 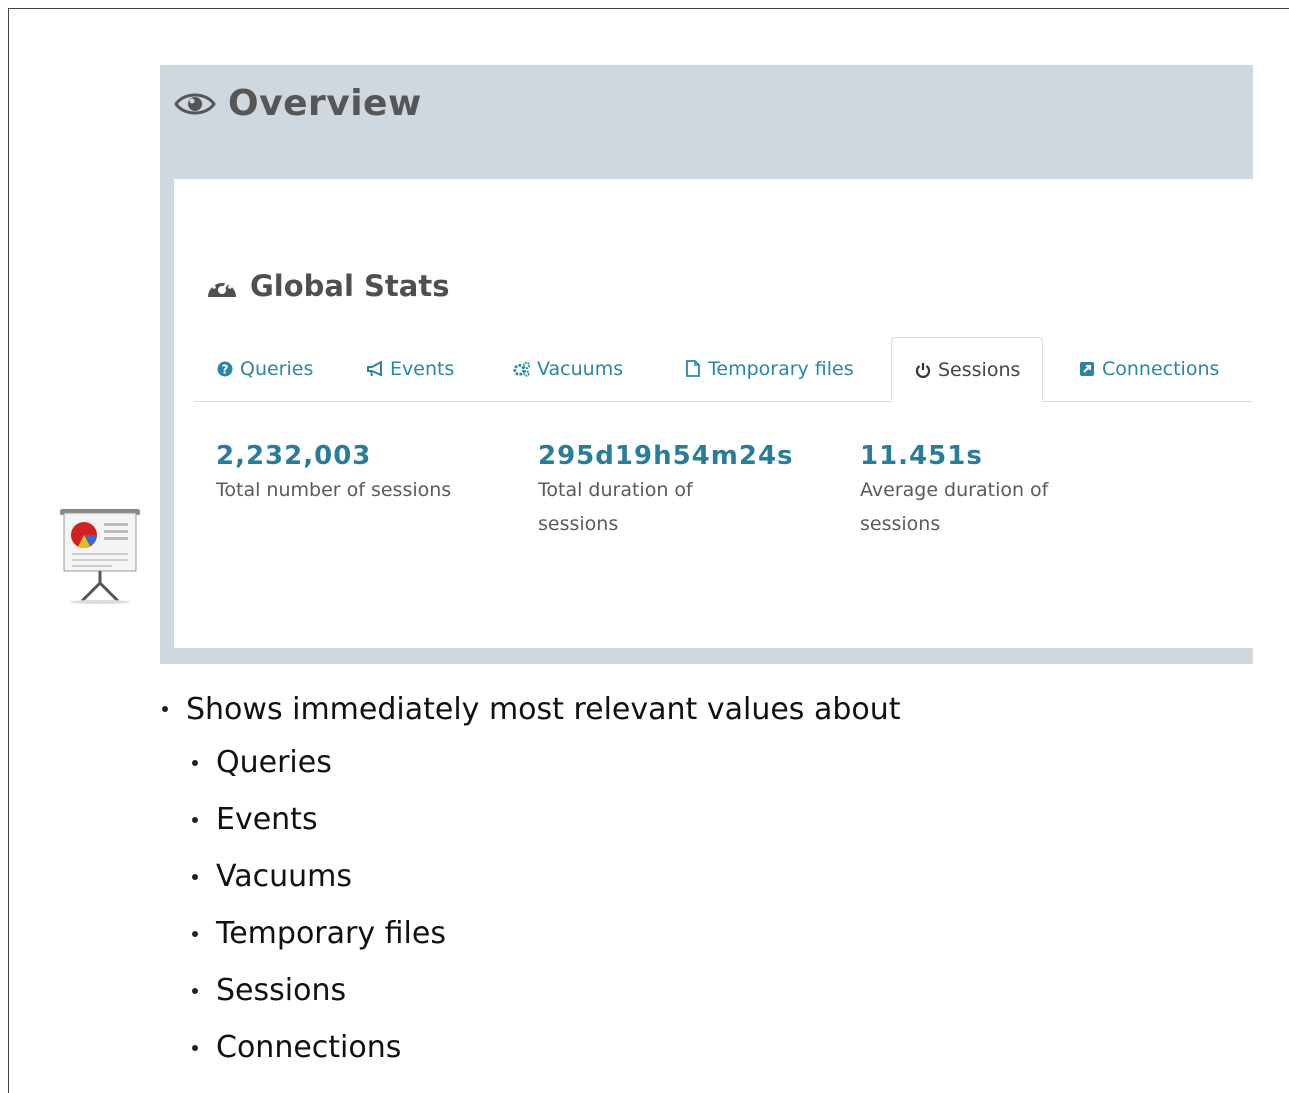 I want to click on list-item: Temporary files, so click(x=530, y=933).